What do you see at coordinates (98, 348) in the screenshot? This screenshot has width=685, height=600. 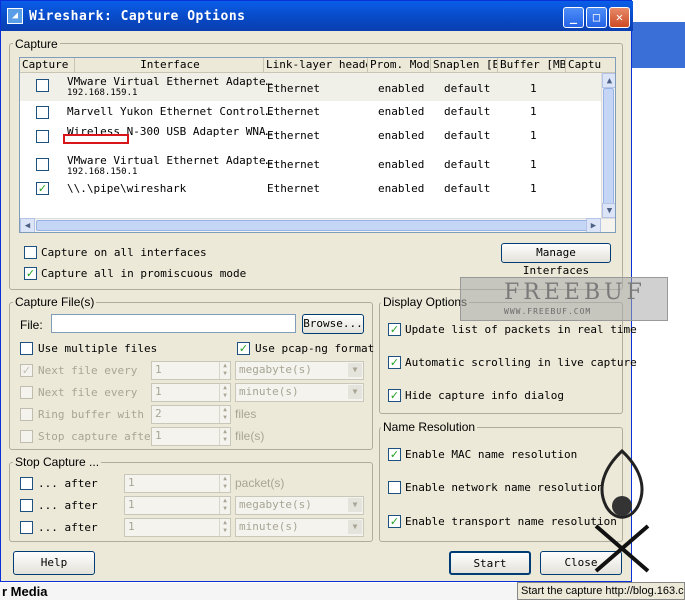 I see `use-multiple-files-label: Use multiple files` at bounding box center [98, 348].